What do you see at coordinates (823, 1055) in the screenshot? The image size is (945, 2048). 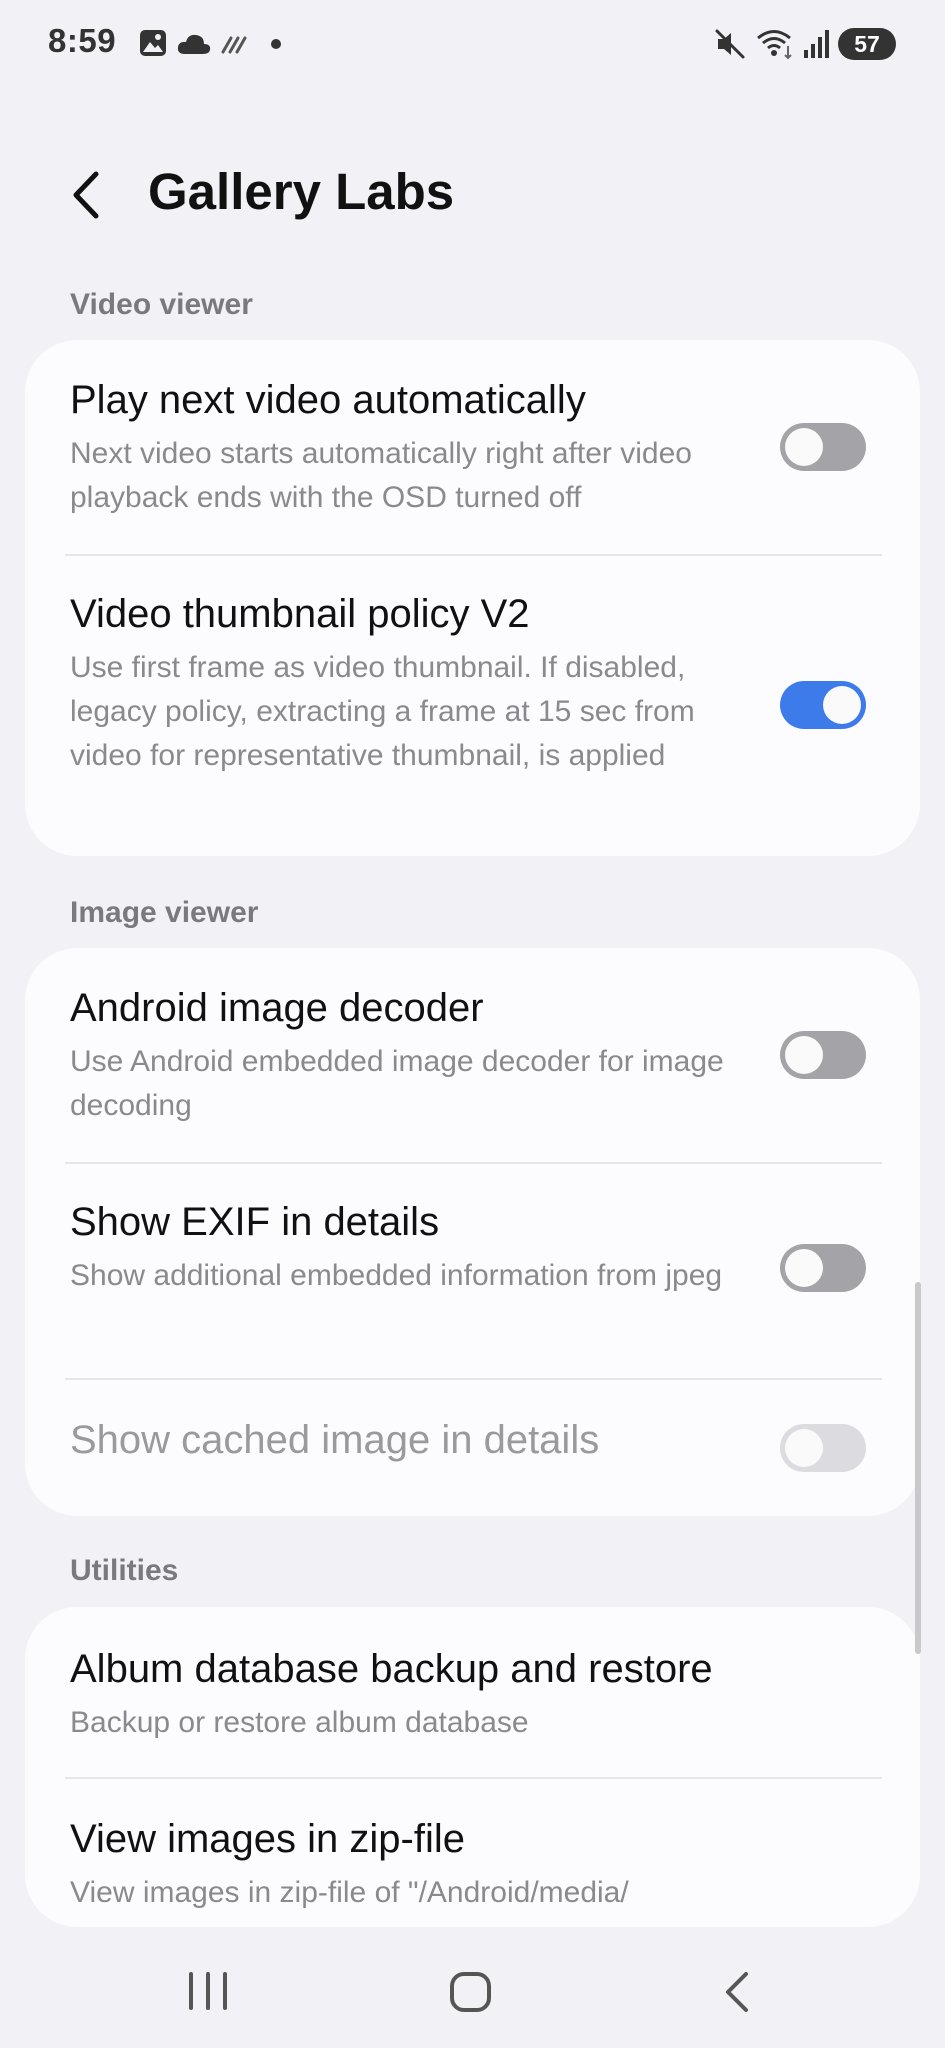 I see `android-image-decoder-toggle` at bounding box center [823, 1055].